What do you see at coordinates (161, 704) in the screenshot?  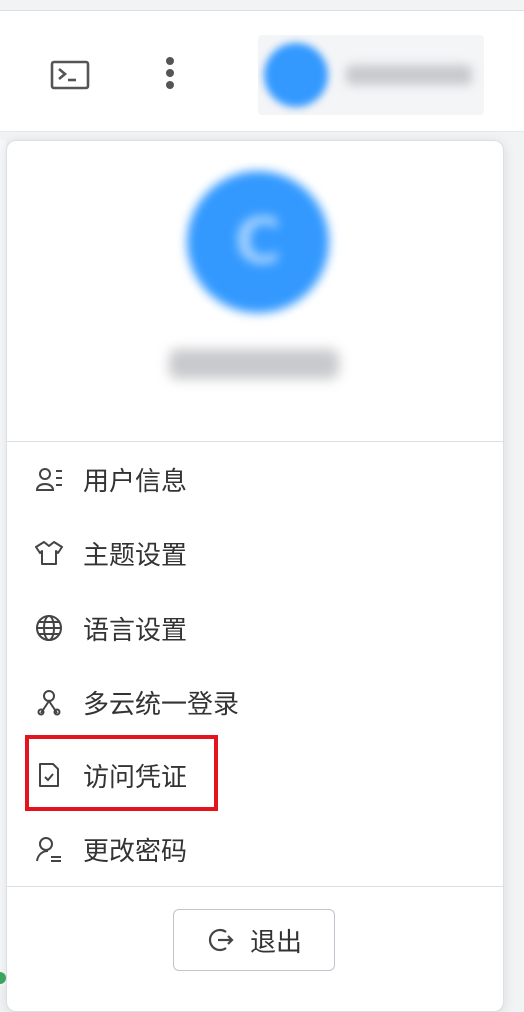 I see `menu-item-label: 多云统一登录` at bounding box center [161, 704].